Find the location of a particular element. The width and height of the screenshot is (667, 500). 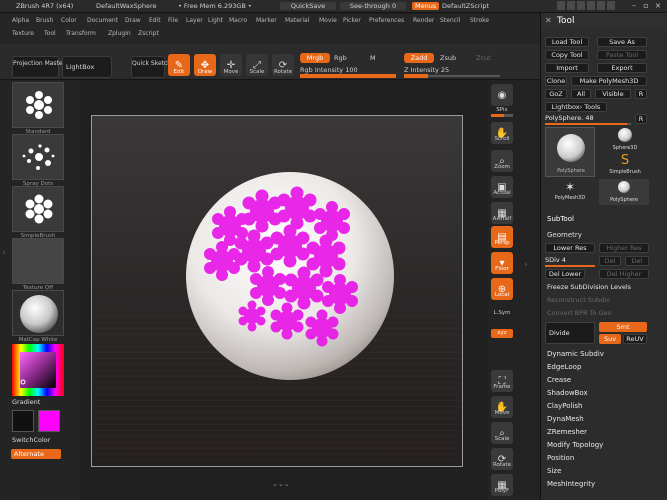

bottom-tray-expand-icon: ⌄⌄⌄ is located at coordinates (281, 484).